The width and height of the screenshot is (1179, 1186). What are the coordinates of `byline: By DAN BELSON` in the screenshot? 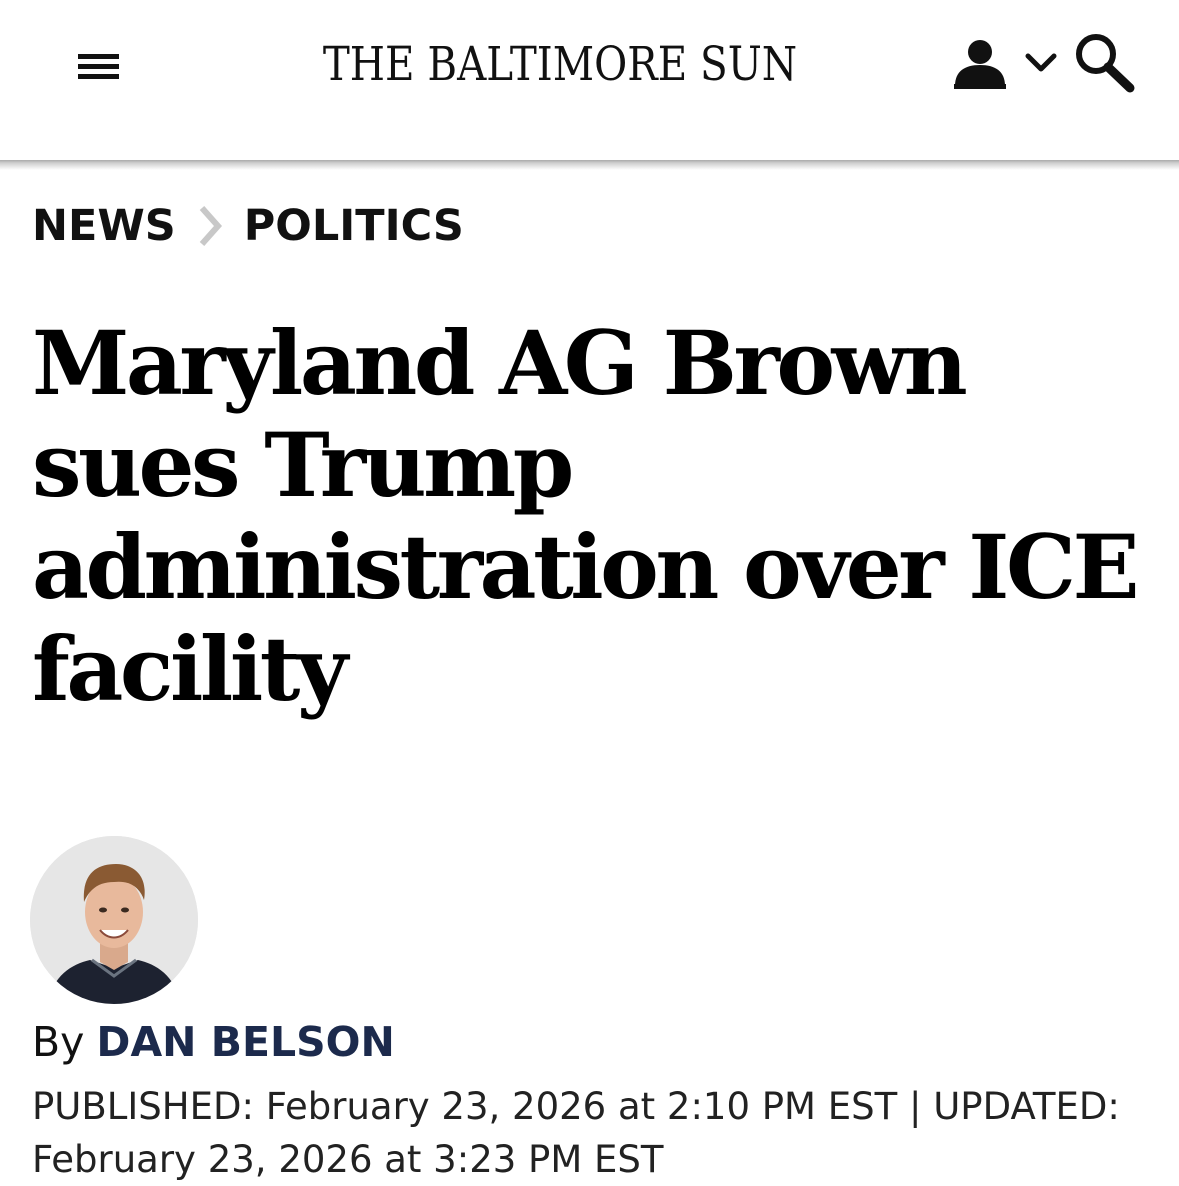 It's located at (213, 1042).